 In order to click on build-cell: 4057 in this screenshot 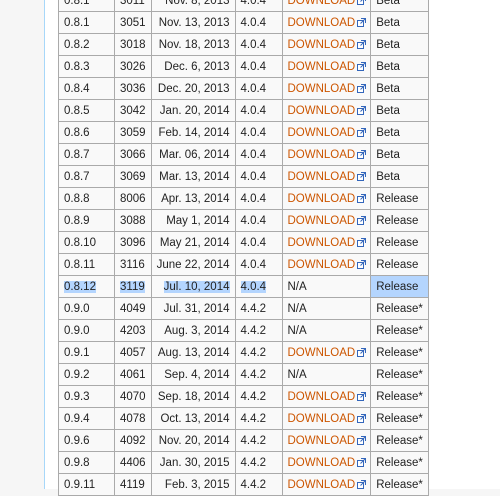, I will do `click(133, 352)`.